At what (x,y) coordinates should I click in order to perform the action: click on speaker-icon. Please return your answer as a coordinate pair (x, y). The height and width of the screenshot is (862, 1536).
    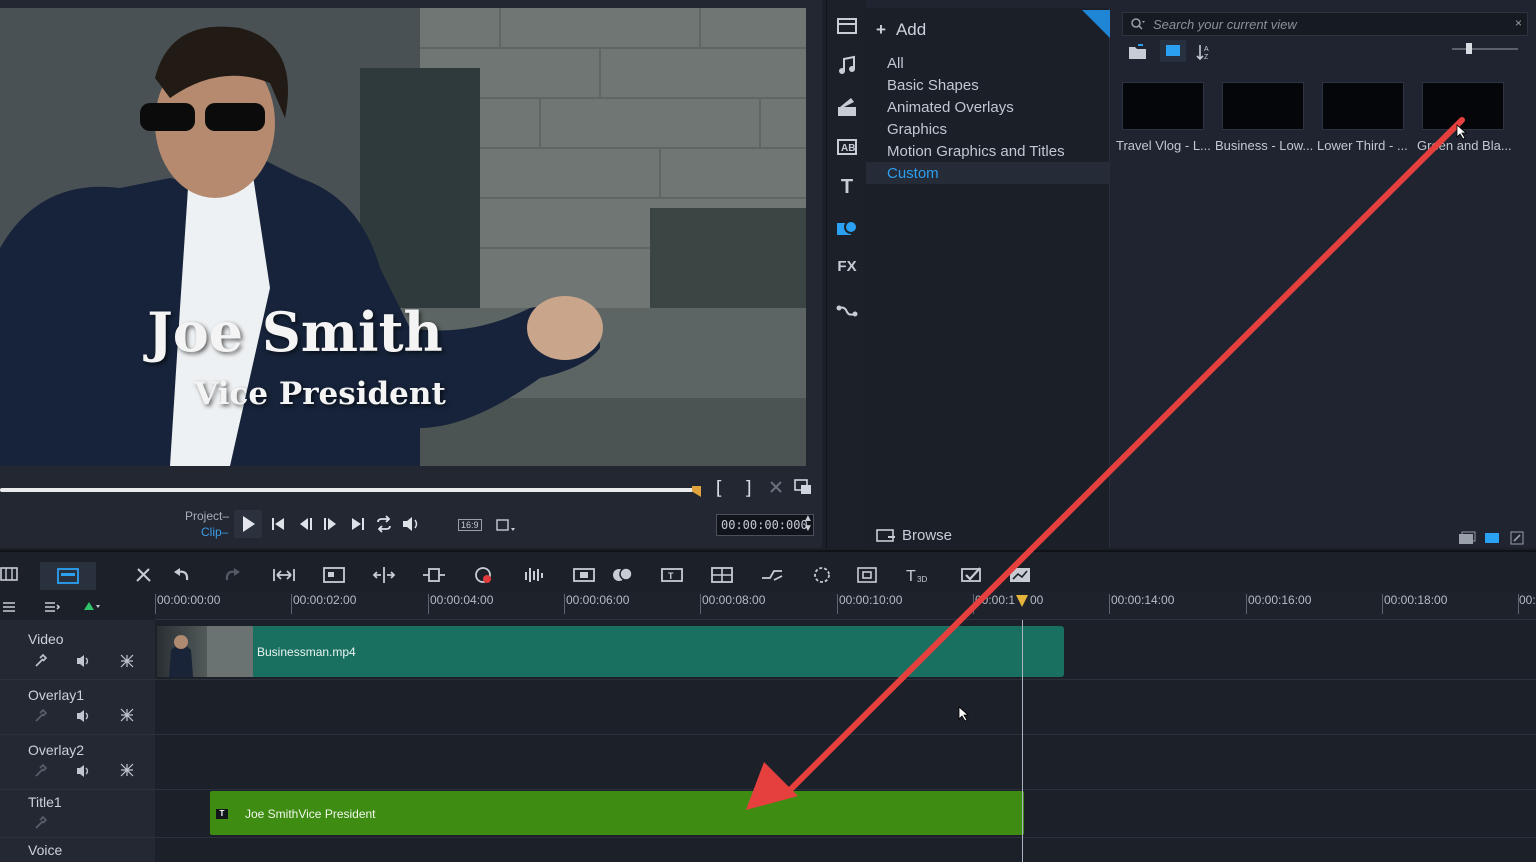
    Looking at the image, I should click on (410, 524).